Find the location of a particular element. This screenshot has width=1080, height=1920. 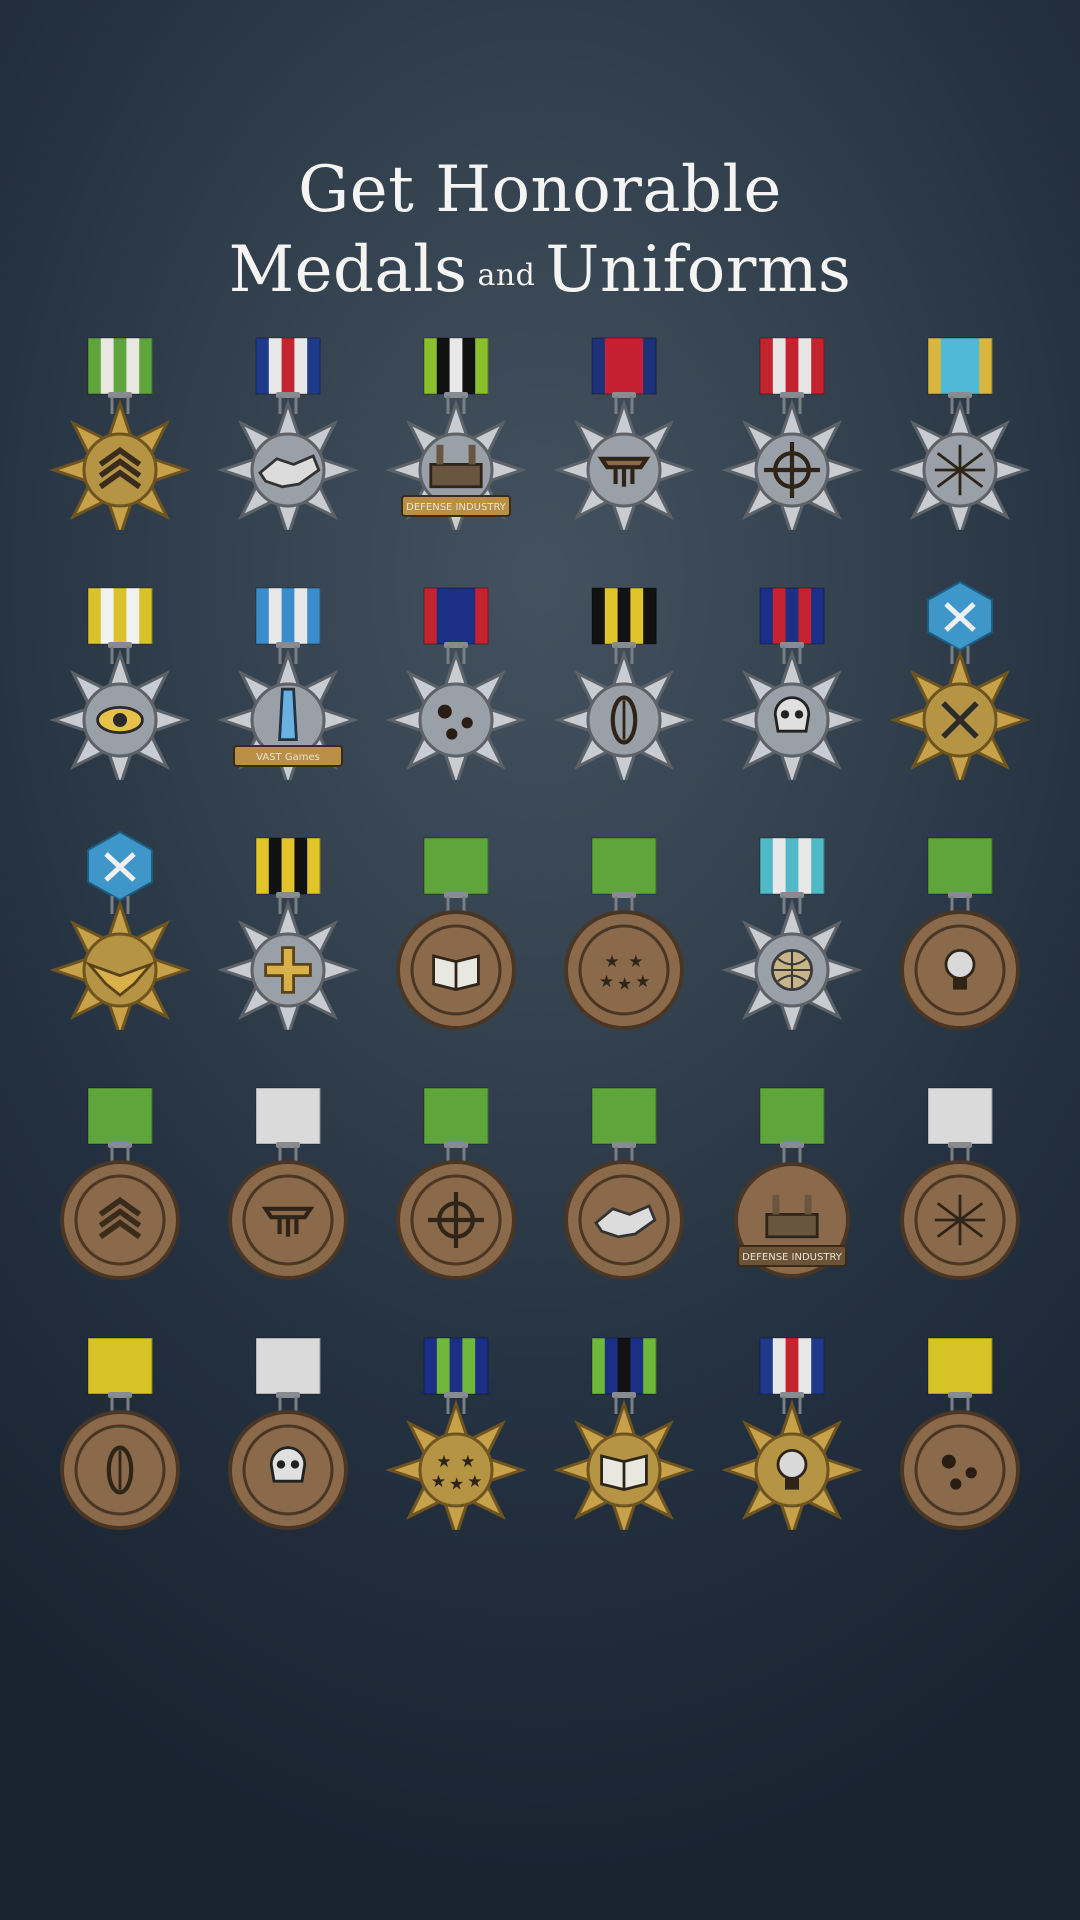

medal-handshake-silver is located at coordinates (288, 430).